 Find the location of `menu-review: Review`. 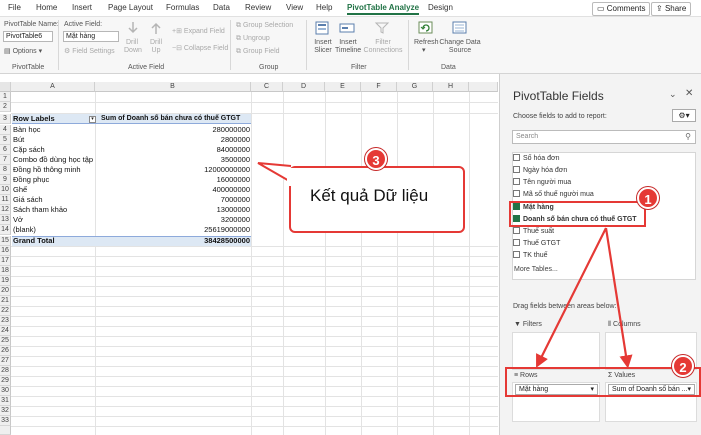

menu-review: Review is located at coordinates (258, 7).